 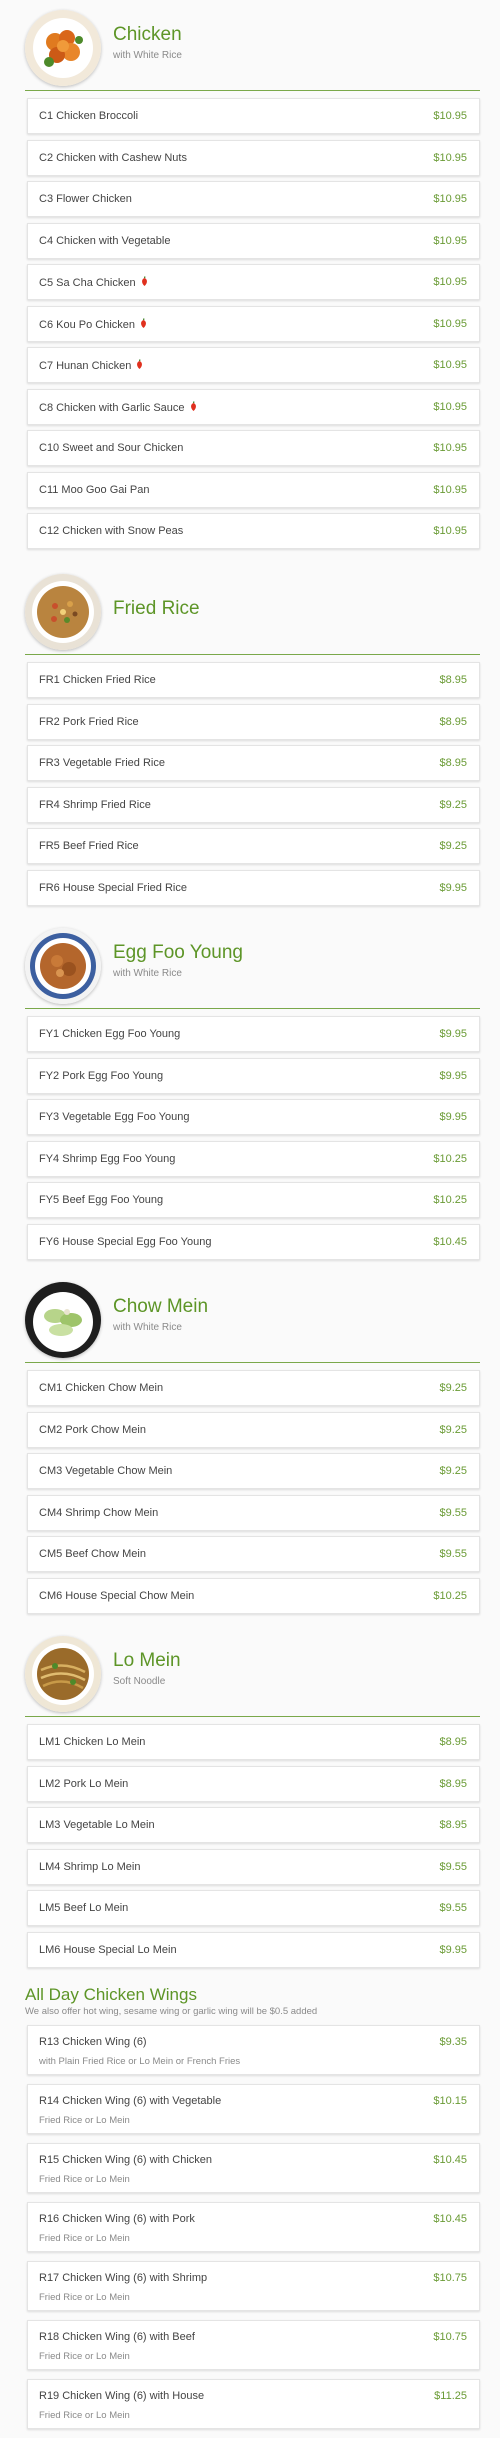 What do you see at coordinates (253, 1471) in the screenshot?
I see `menu-item: CM3 Vegetable Chow Mein $9.25` at bounding box center [253, 1471].